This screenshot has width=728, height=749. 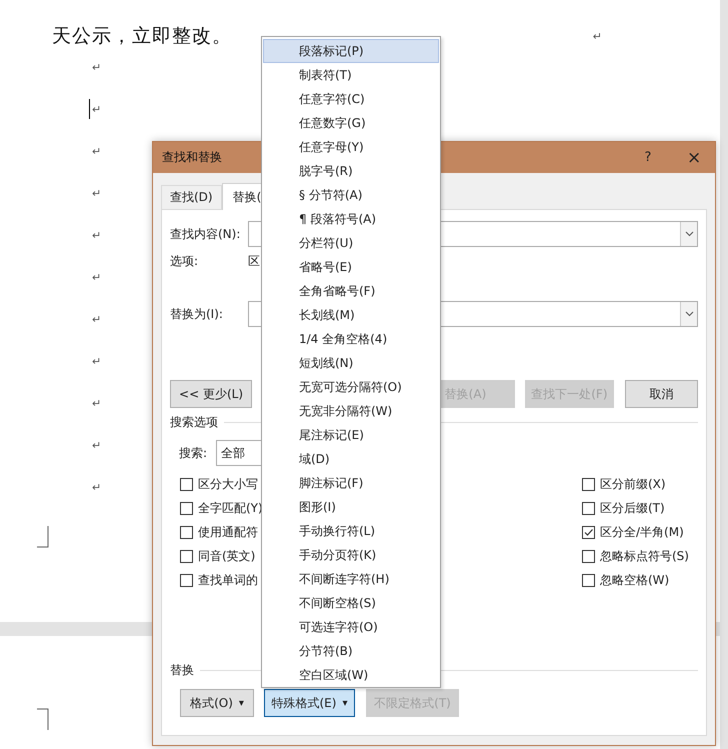 I want to click on checkbox-label: 区分大小写, so click(x=228, y=484).